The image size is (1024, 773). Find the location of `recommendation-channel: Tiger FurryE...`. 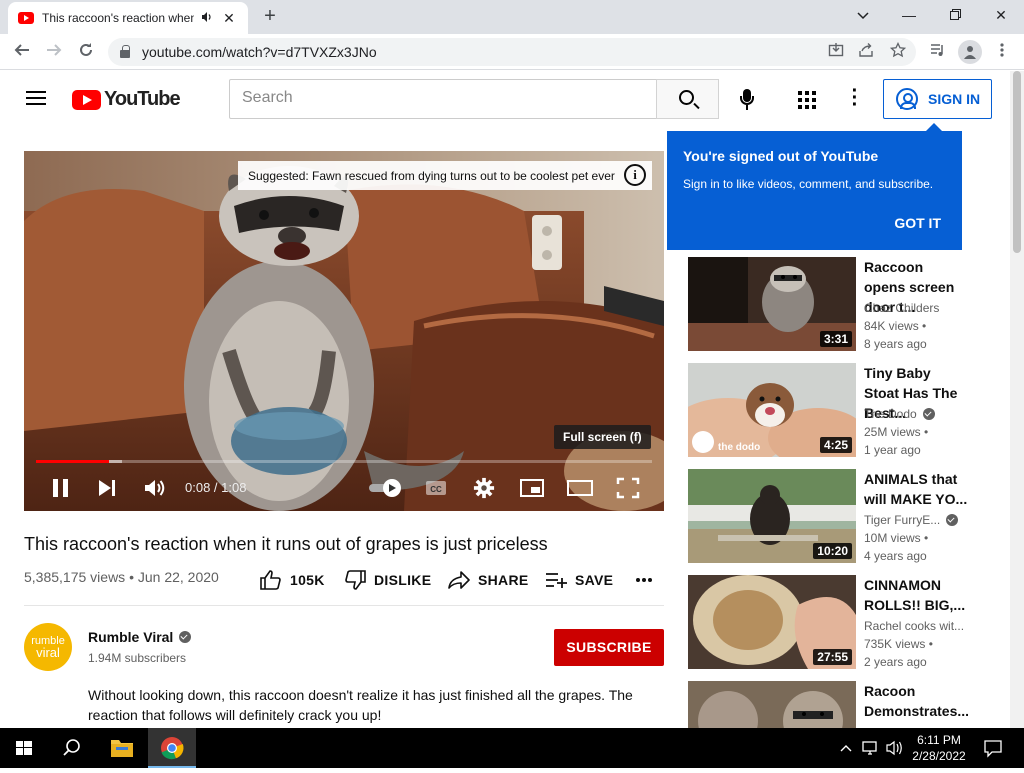

recommendation-channel: Tiger FurryE... is located at coordinates (911, 520).